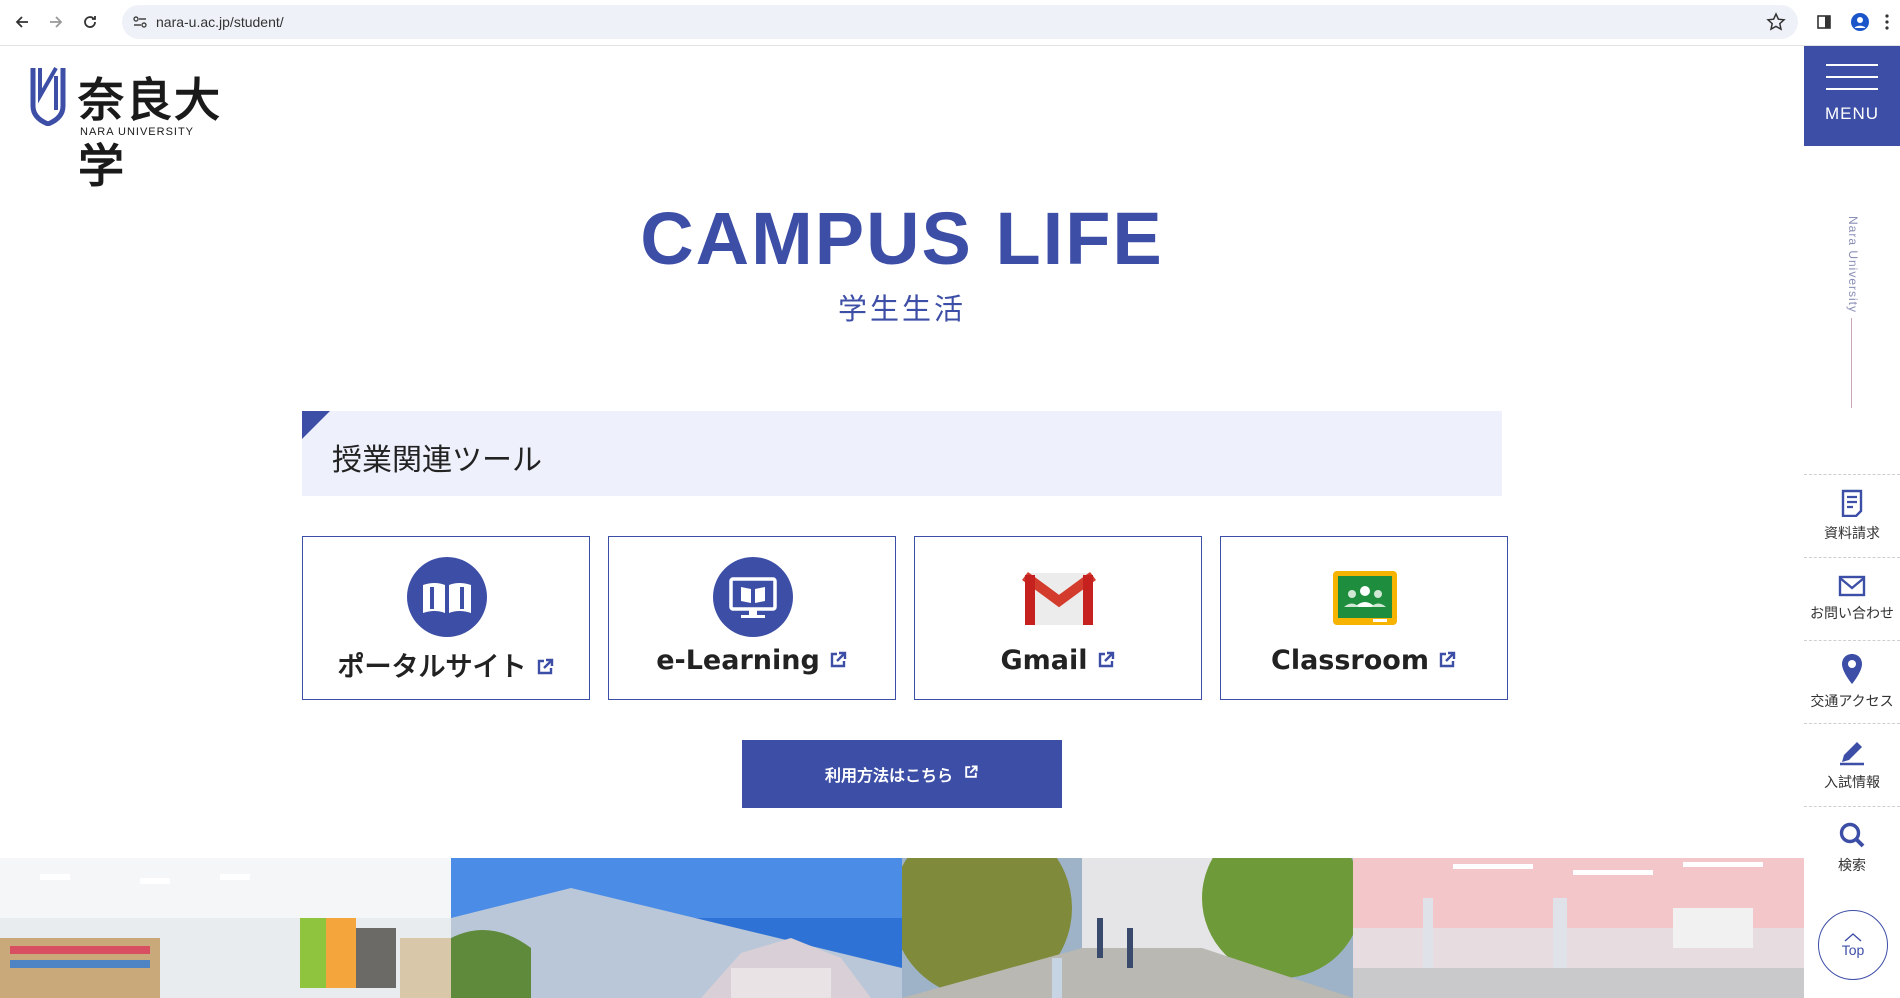 The image size is (1900, 998). What do you see at coordinates (1824, 22) in the screenshot?
I see `side-panel-icon` at bounding box center [1824, 22].